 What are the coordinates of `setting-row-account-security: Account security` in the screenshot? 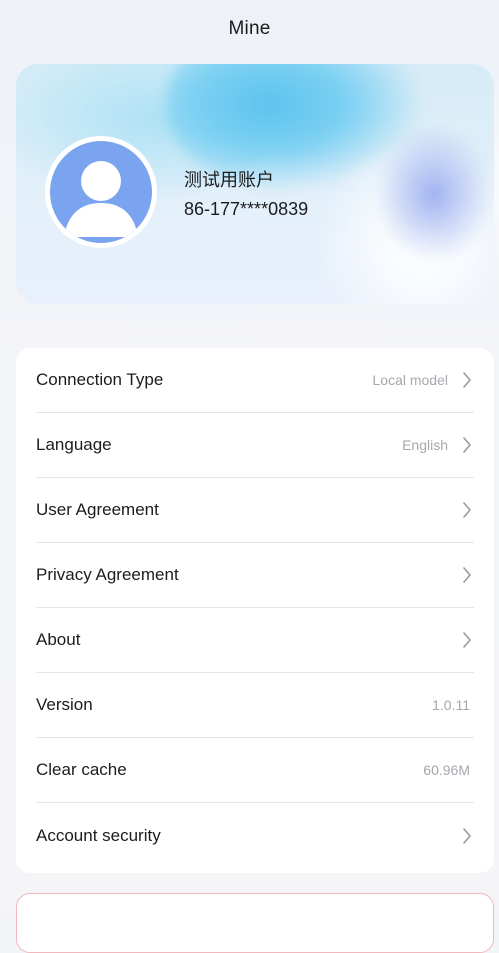 It's located at (255, 835).